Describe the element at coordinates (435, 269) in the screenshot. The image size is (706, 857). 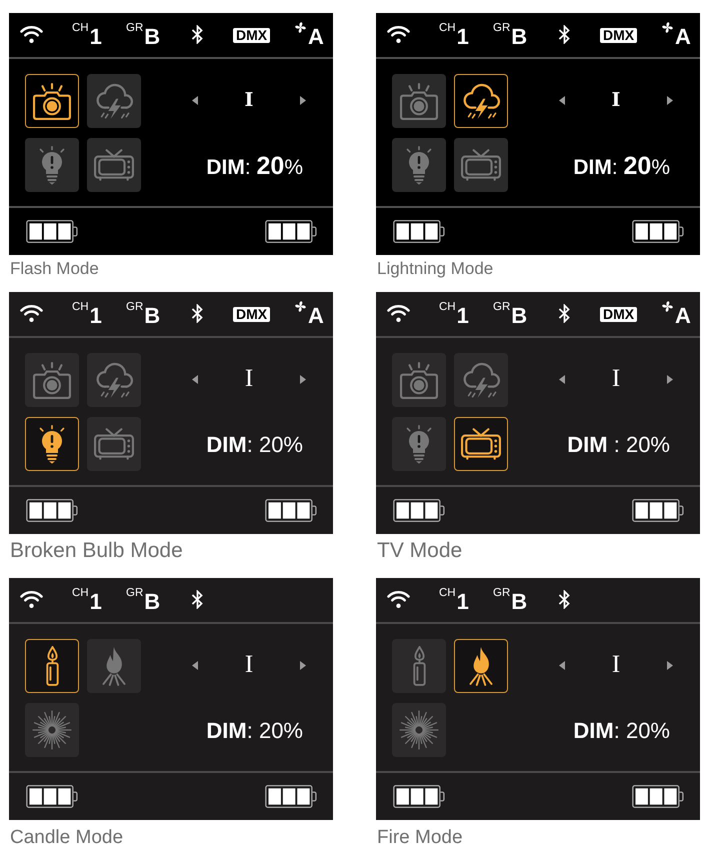
I see `mode-caption: Lightning Mode` at that location.